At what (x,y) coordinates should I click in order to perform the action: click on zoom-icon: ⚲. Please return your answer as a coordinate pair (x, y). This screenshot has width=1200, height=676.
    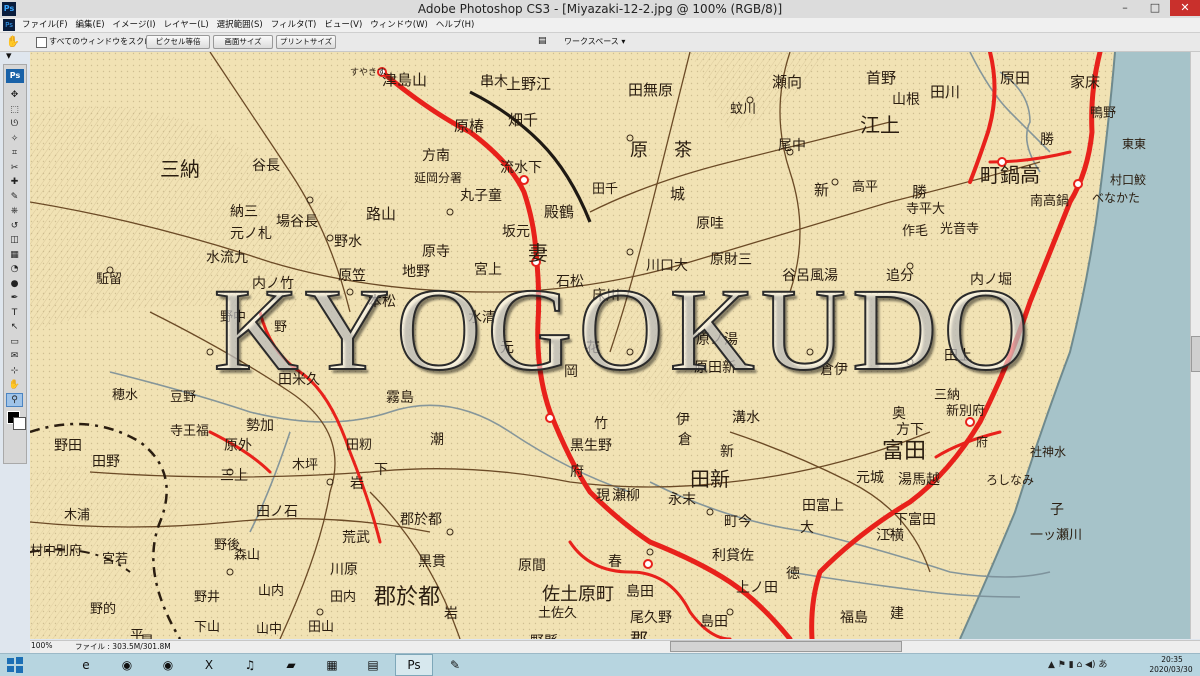
    Looking at the image, I should click on (14, 399).